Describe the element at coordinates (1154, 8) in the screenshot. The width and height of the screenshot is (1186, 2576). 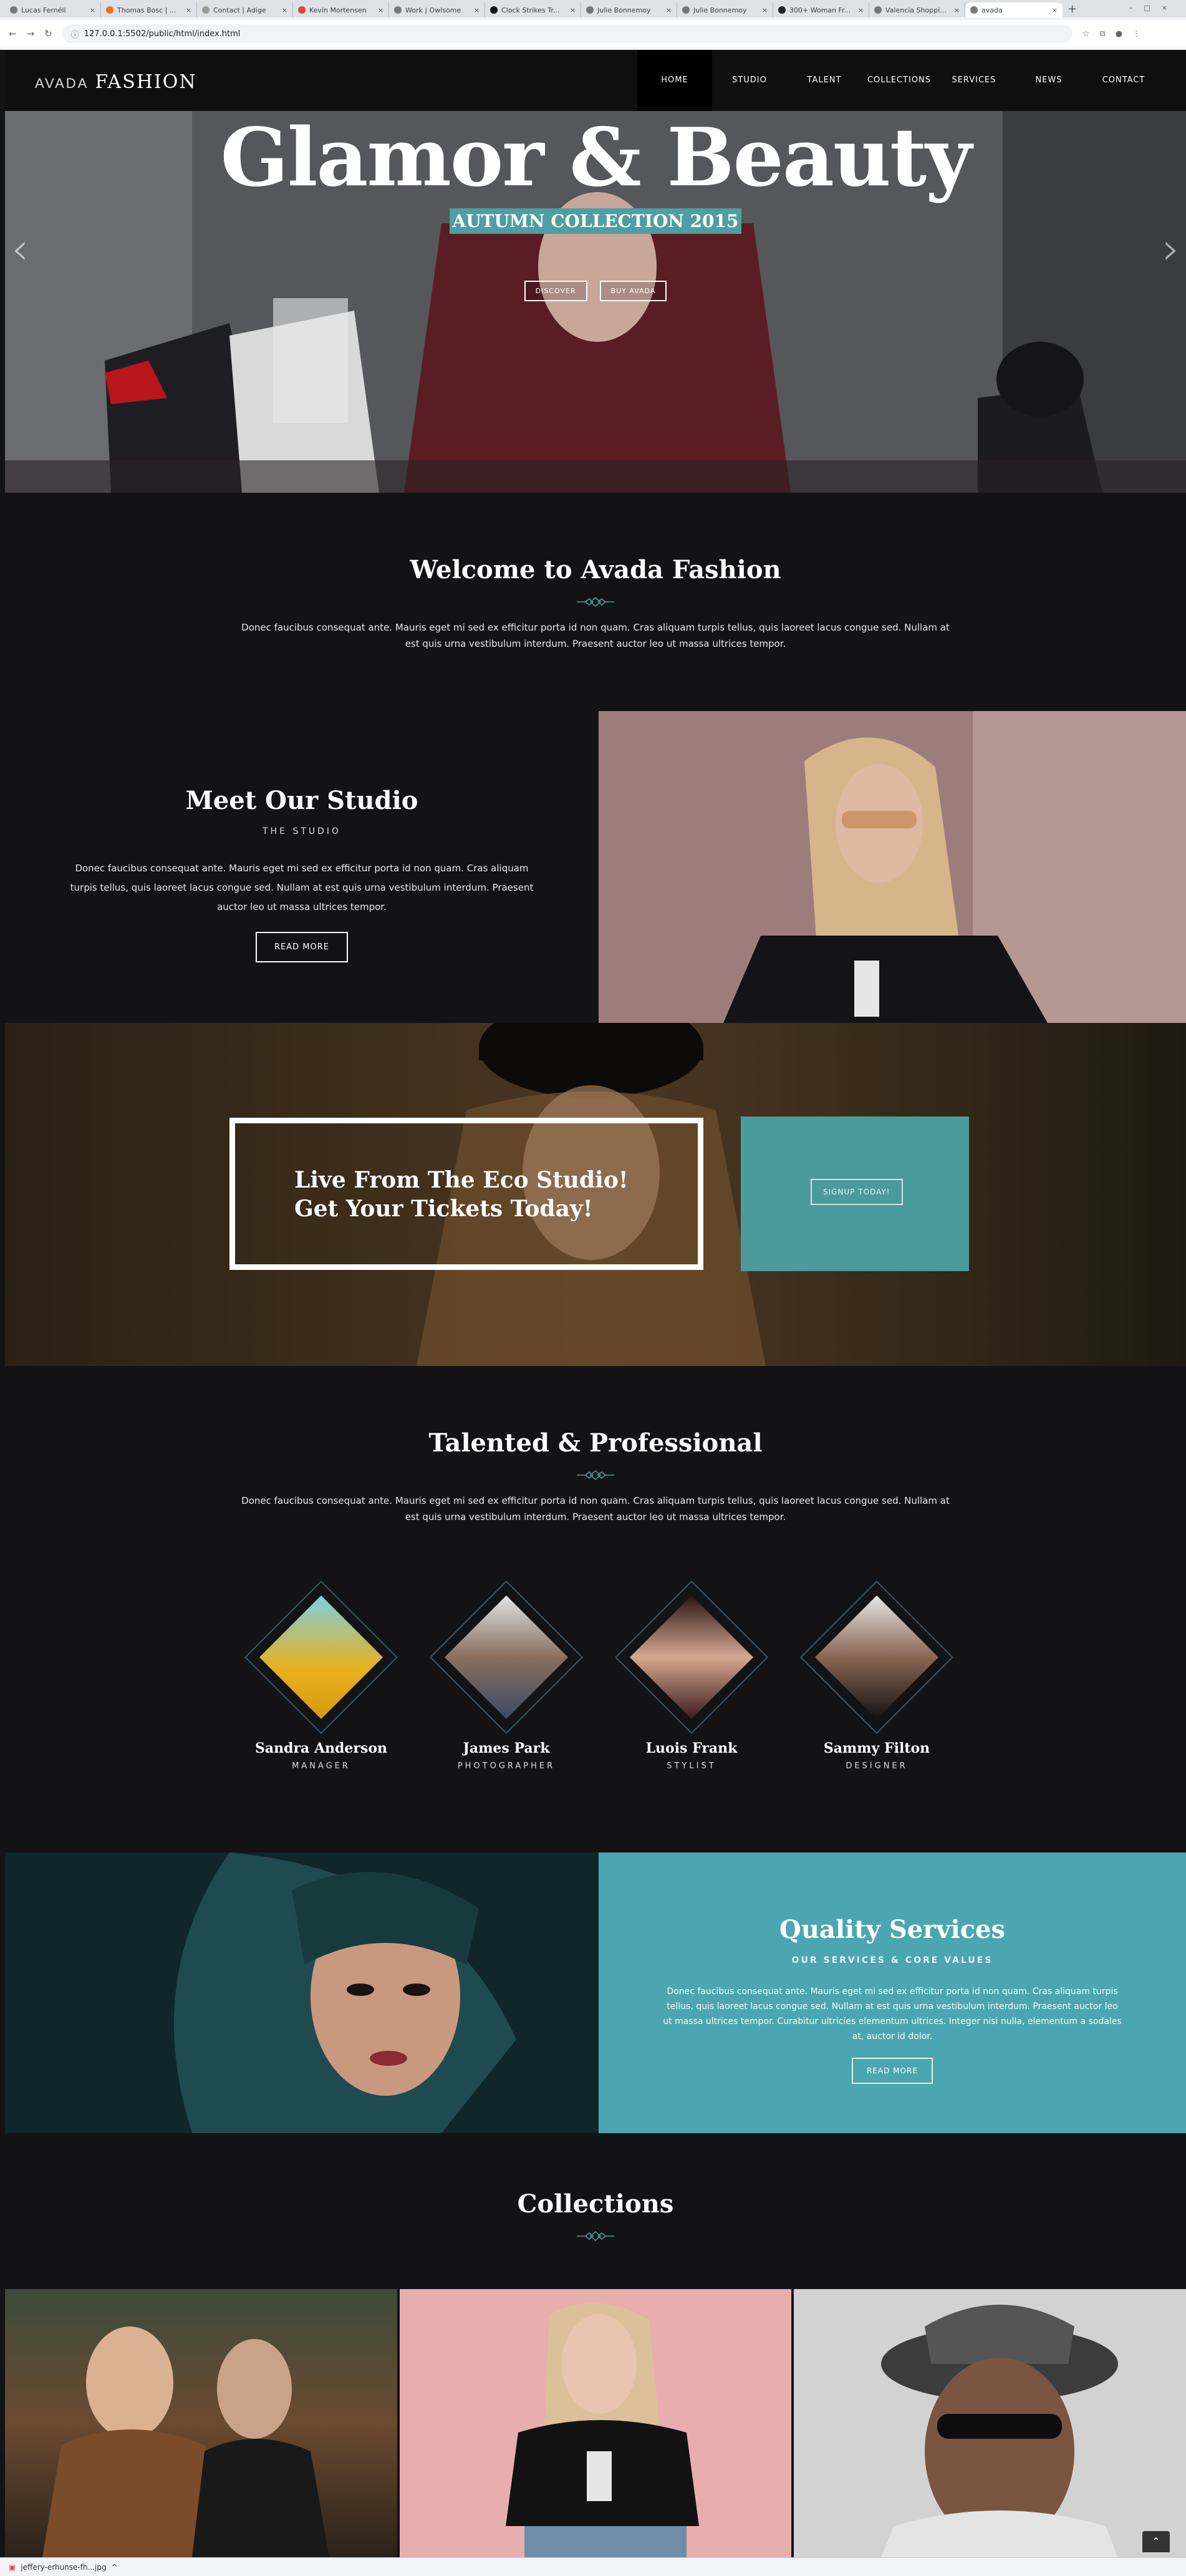
I see `window-controls: –□×` at that location.